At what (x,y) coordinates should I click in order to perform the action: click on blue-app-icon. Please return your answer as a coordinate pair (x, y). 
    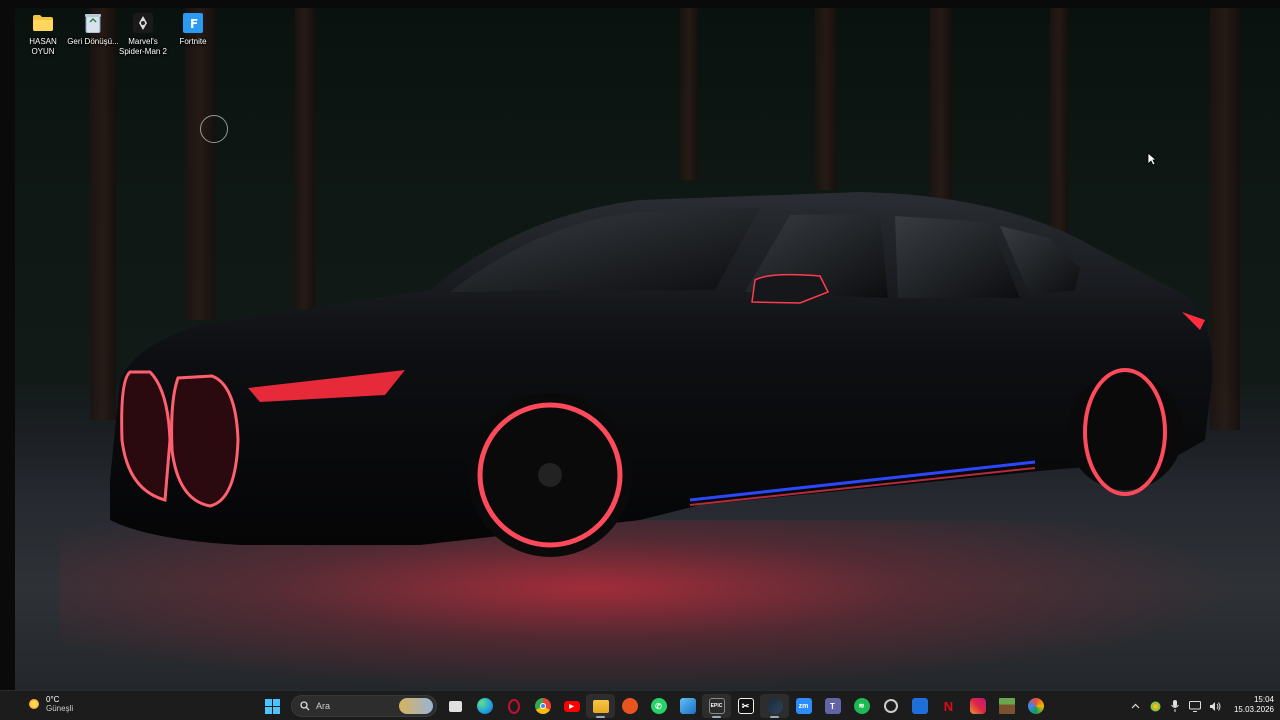
    Looking at the image, I should click on (919, 706).